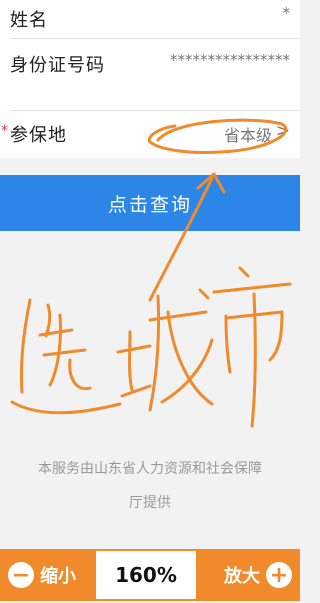  What do you see at coordinates (146, 575) in the screenshot?
I see `zoom-level: 160%` at bounding box center [146, 575].